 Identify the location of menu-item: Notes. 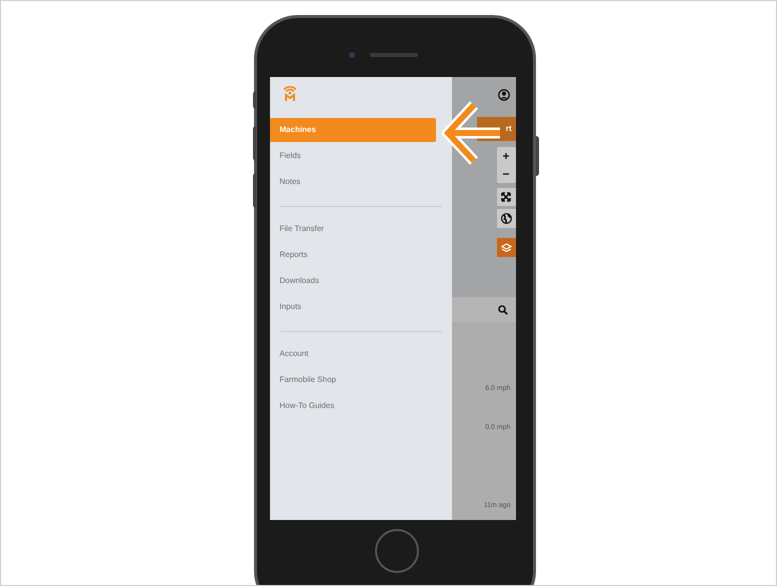
(353, 182).